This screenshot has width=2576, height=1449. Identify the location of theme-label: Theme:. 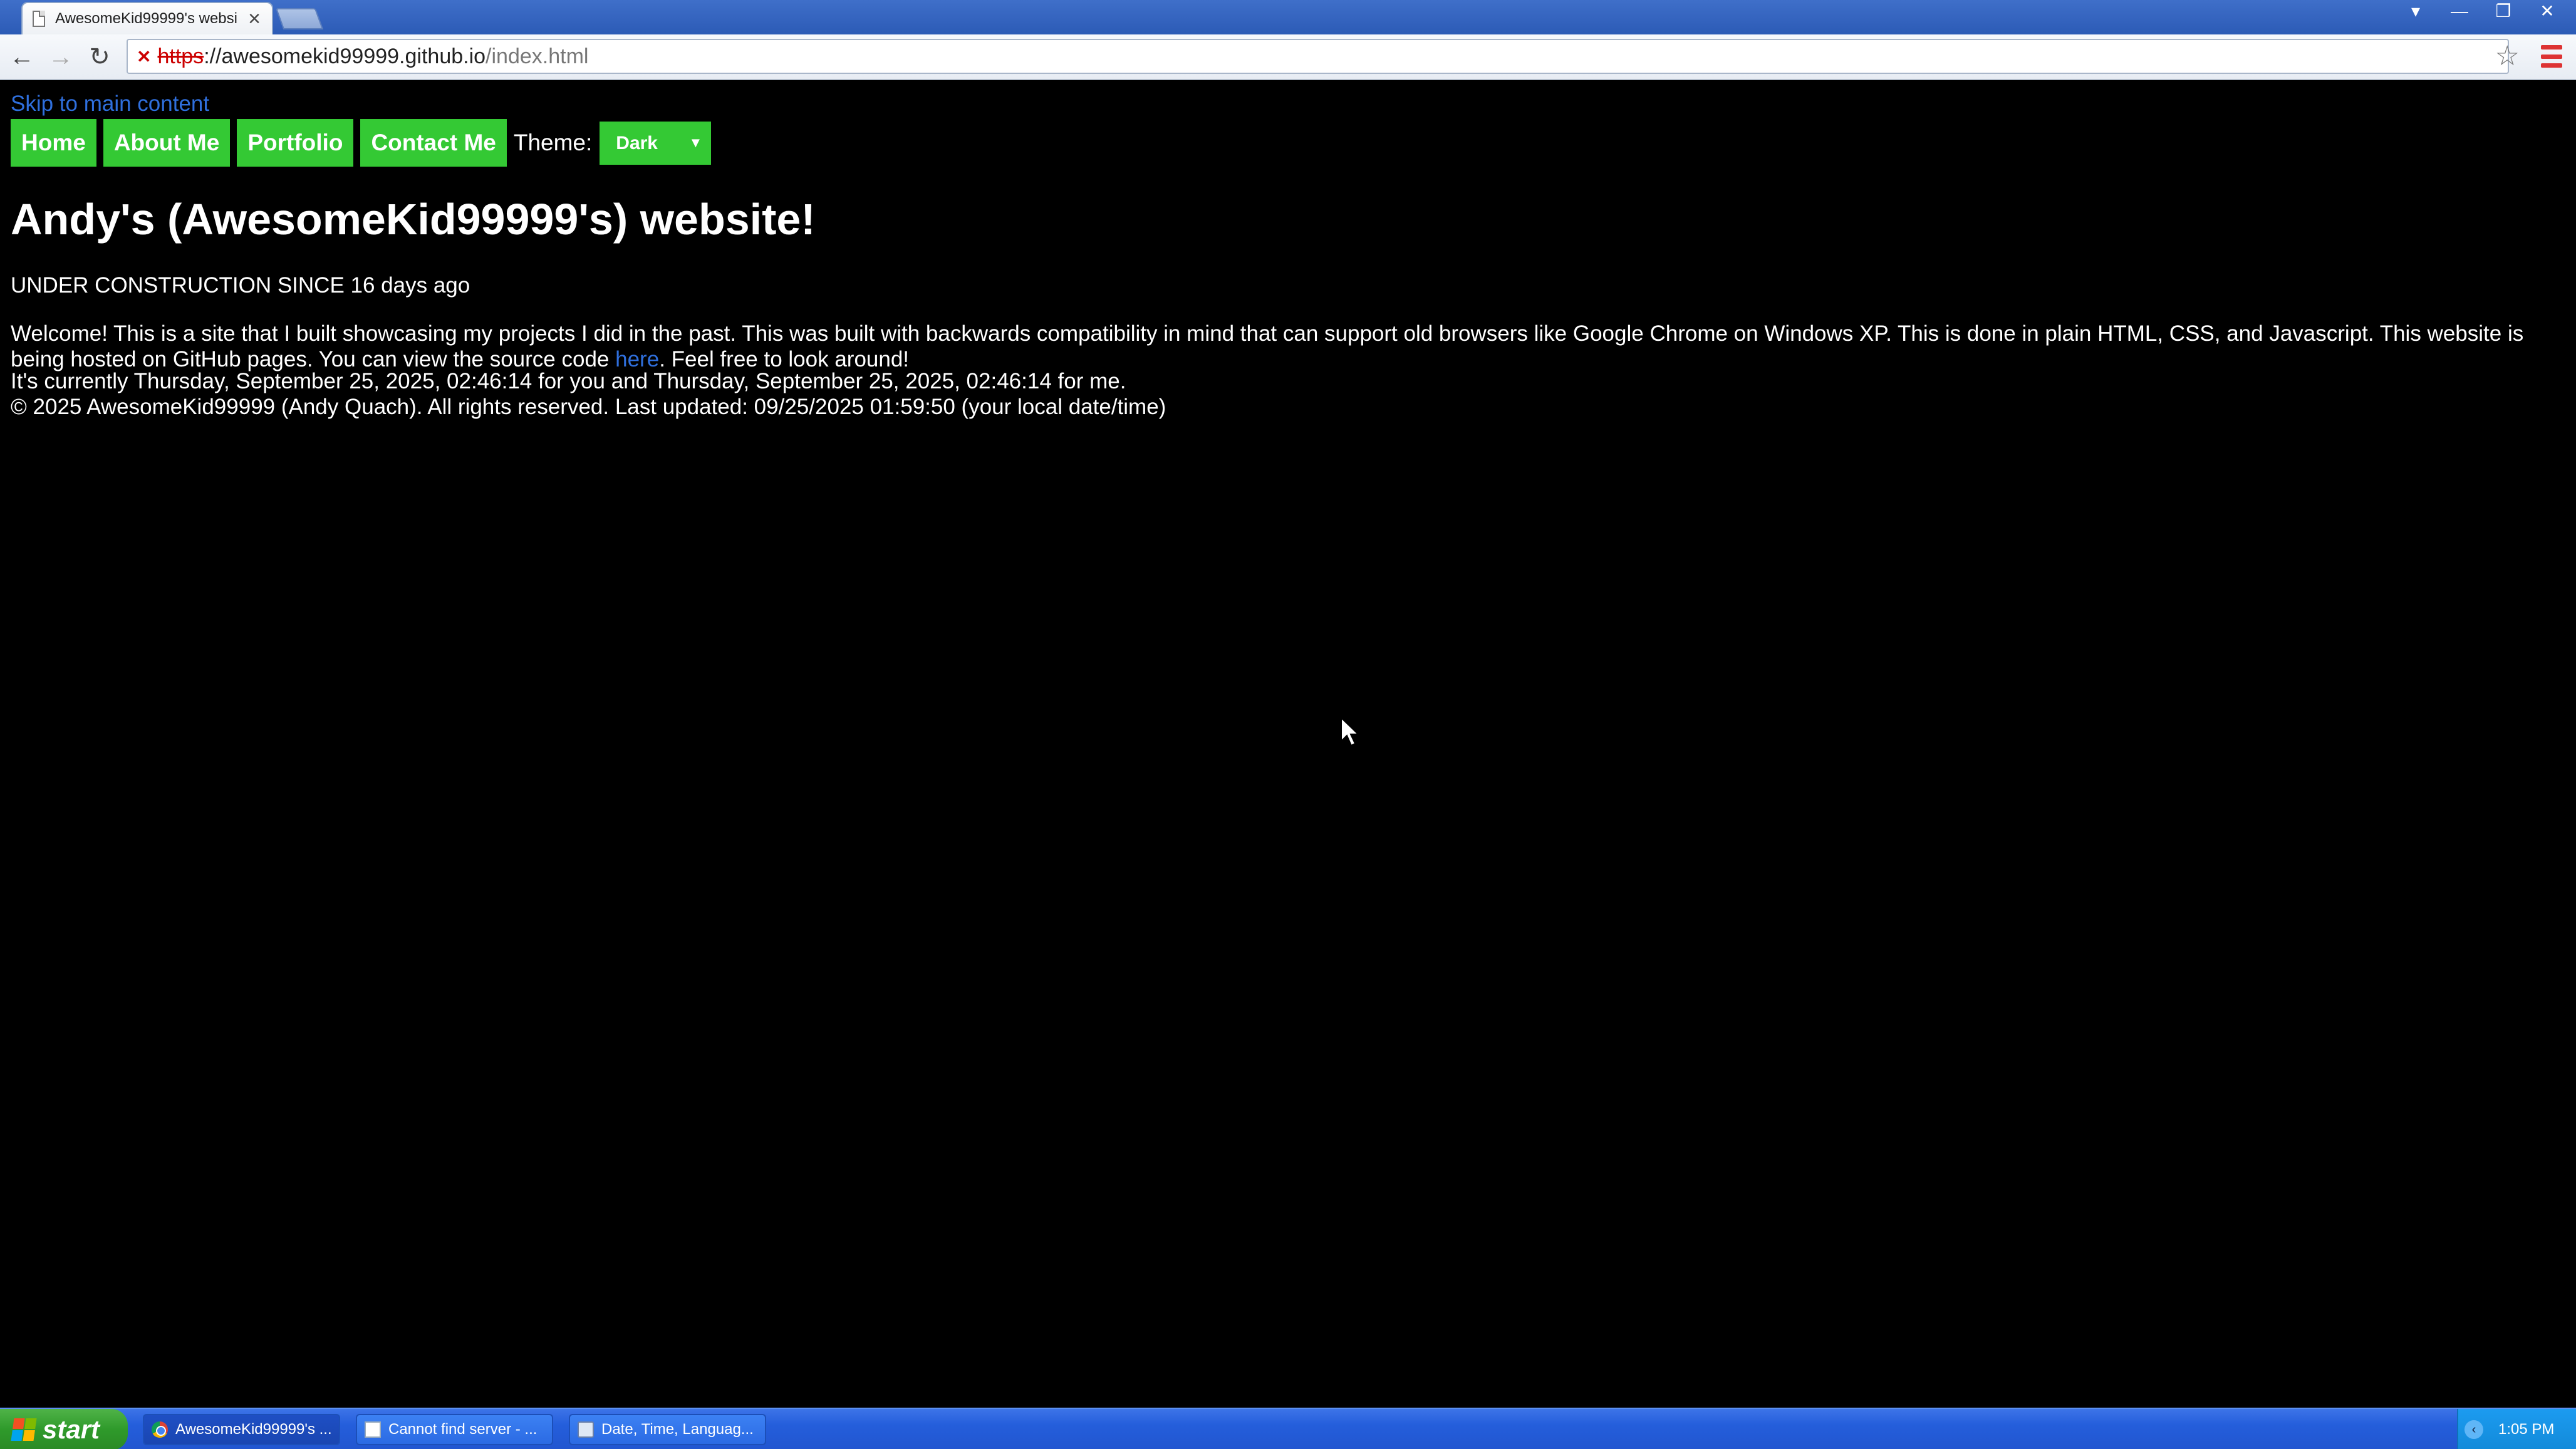
(553, 142).